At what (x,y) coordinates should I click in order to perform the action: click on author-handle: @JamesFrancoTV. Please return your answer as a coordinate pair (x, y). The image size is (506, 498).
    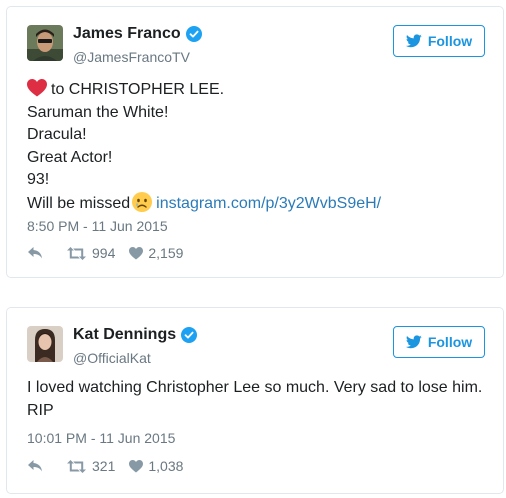
    Looking at the image, I should click on (131, 57).